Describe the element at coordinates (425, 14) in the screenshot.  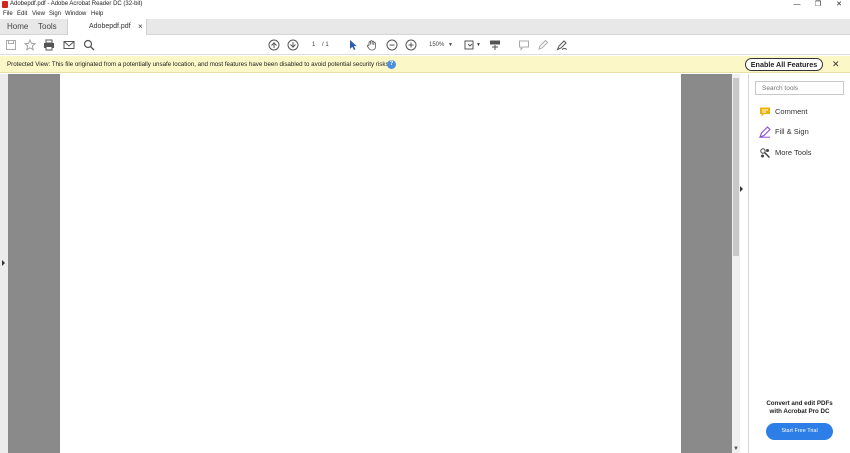
I see `menu-bar: File Edit View Sign Window Help` at that location.